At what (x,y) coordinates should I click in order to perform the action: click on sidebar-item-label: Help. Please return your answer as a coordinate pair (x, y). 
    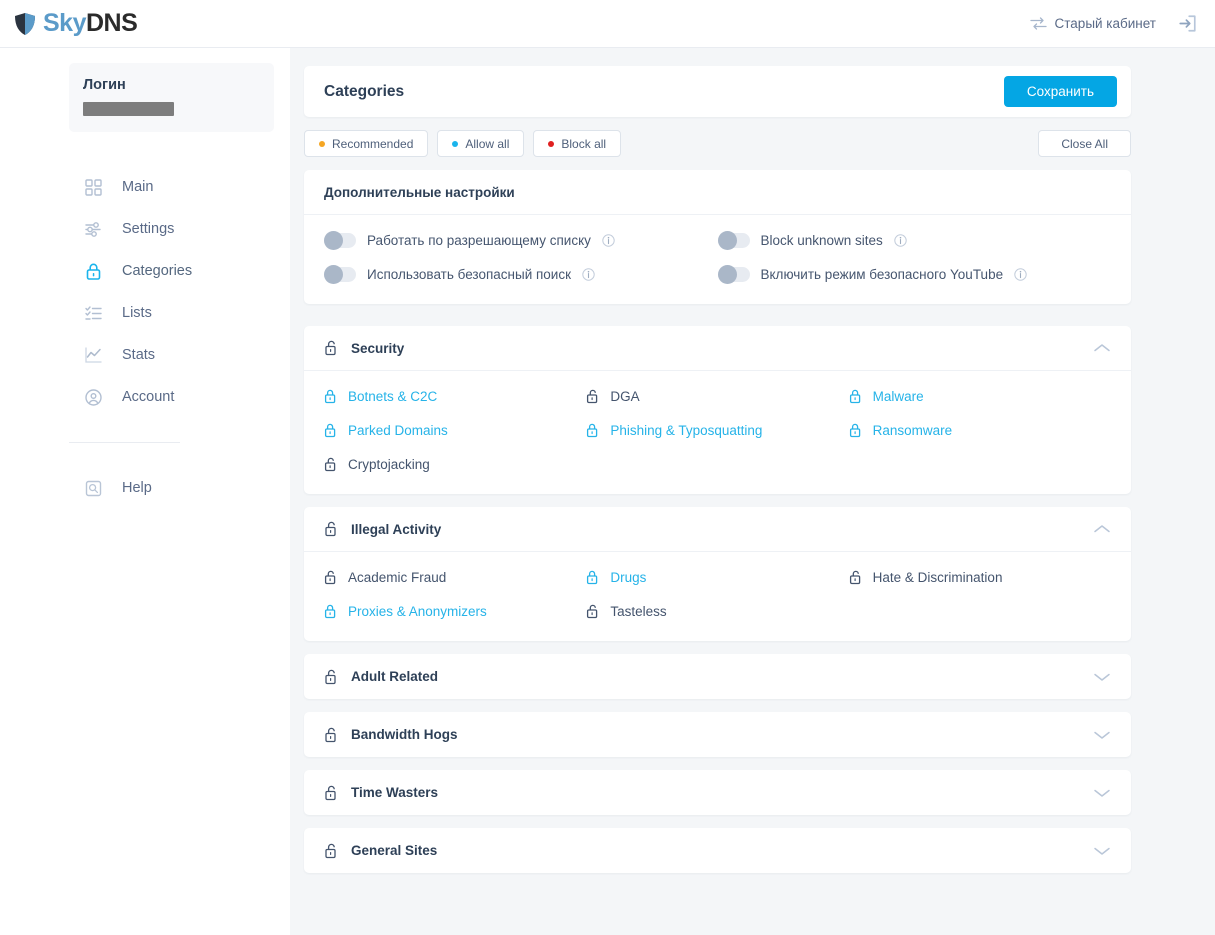
    Looking at the image, I should click on (137, 488).